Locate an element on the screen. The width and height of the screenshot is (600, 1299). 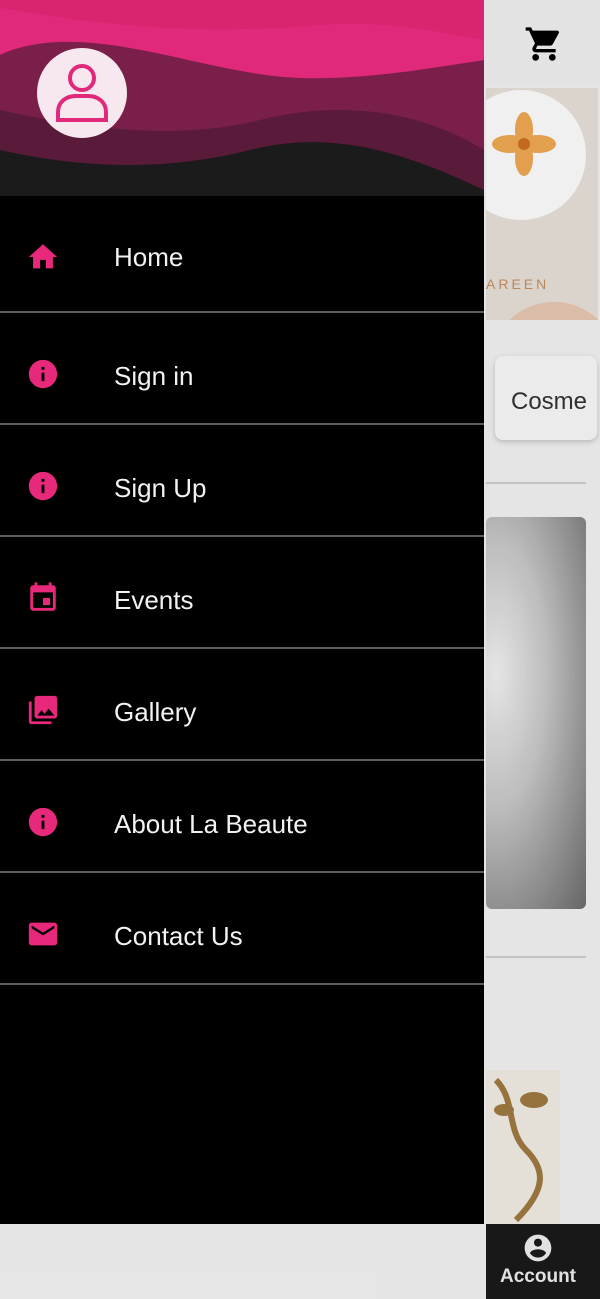
menu-item-gallery: Gallery is located at coordinates (242, 705).